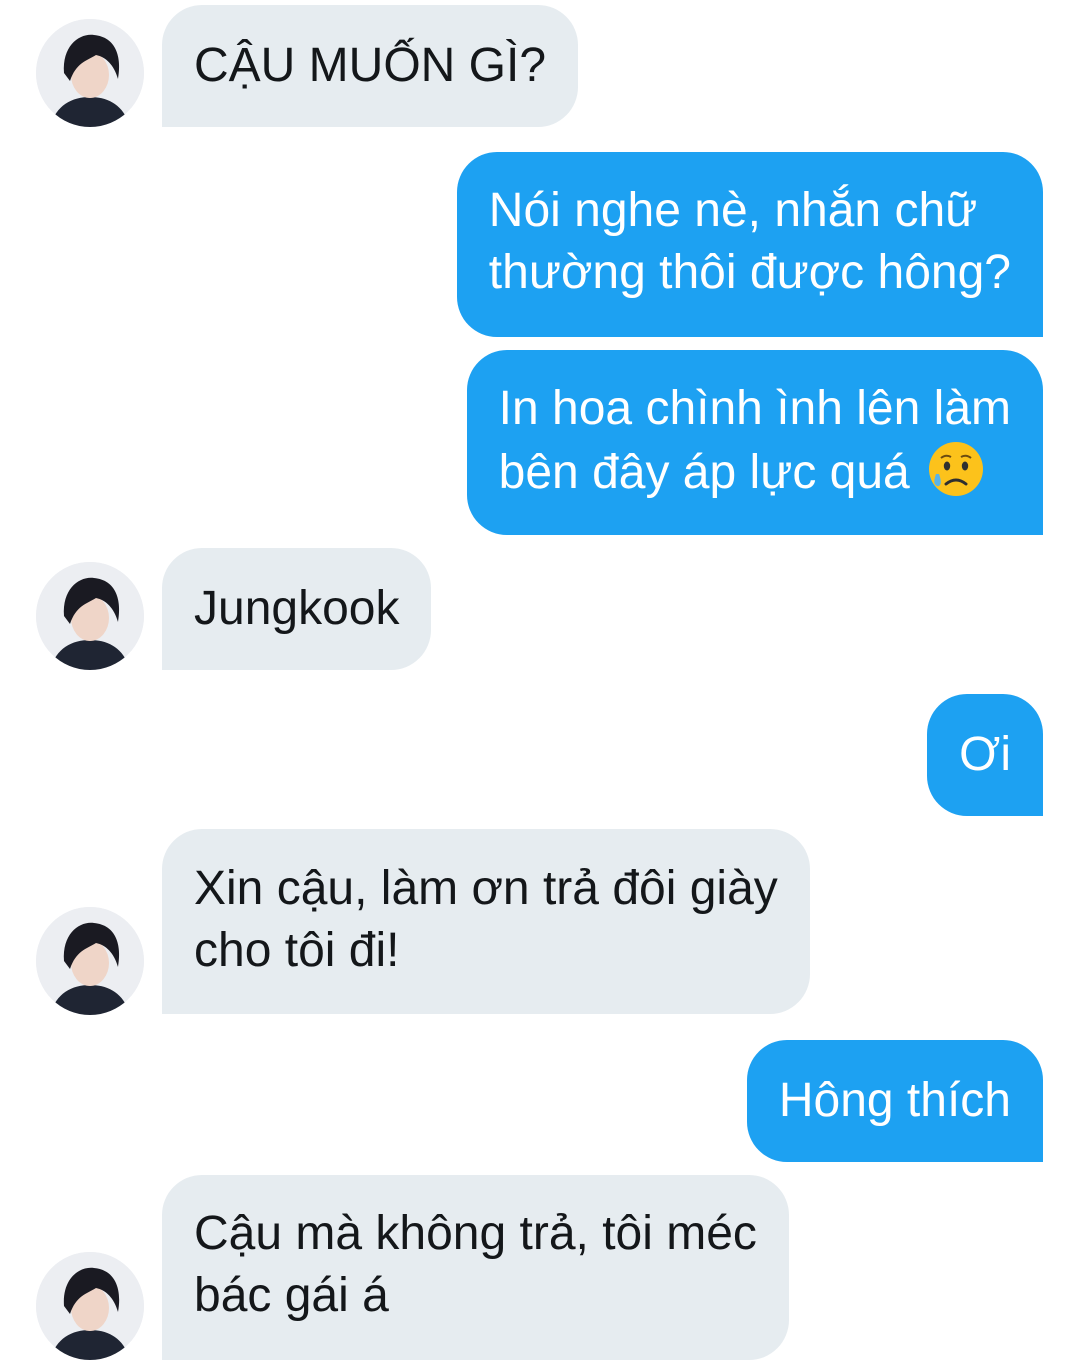 The image size is (1080, 1364). I want to click on sad-but-relieved-face-emoji, so click(956, 469).